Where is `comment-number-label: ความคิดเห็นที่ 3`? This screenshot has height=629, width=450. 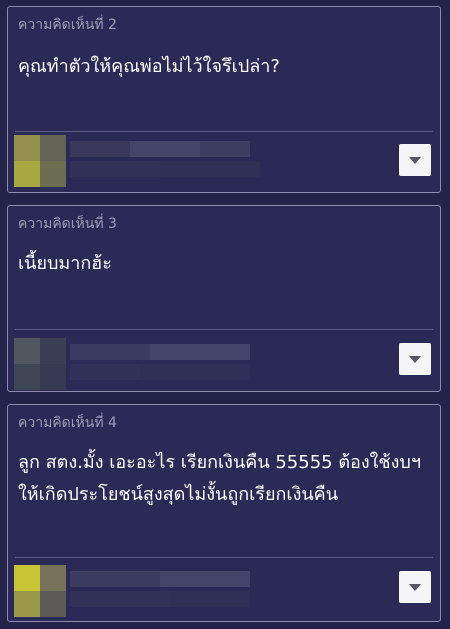
comment-number-label: ความคิดเห็นที่ 3 is located at coordinates (67, 224).